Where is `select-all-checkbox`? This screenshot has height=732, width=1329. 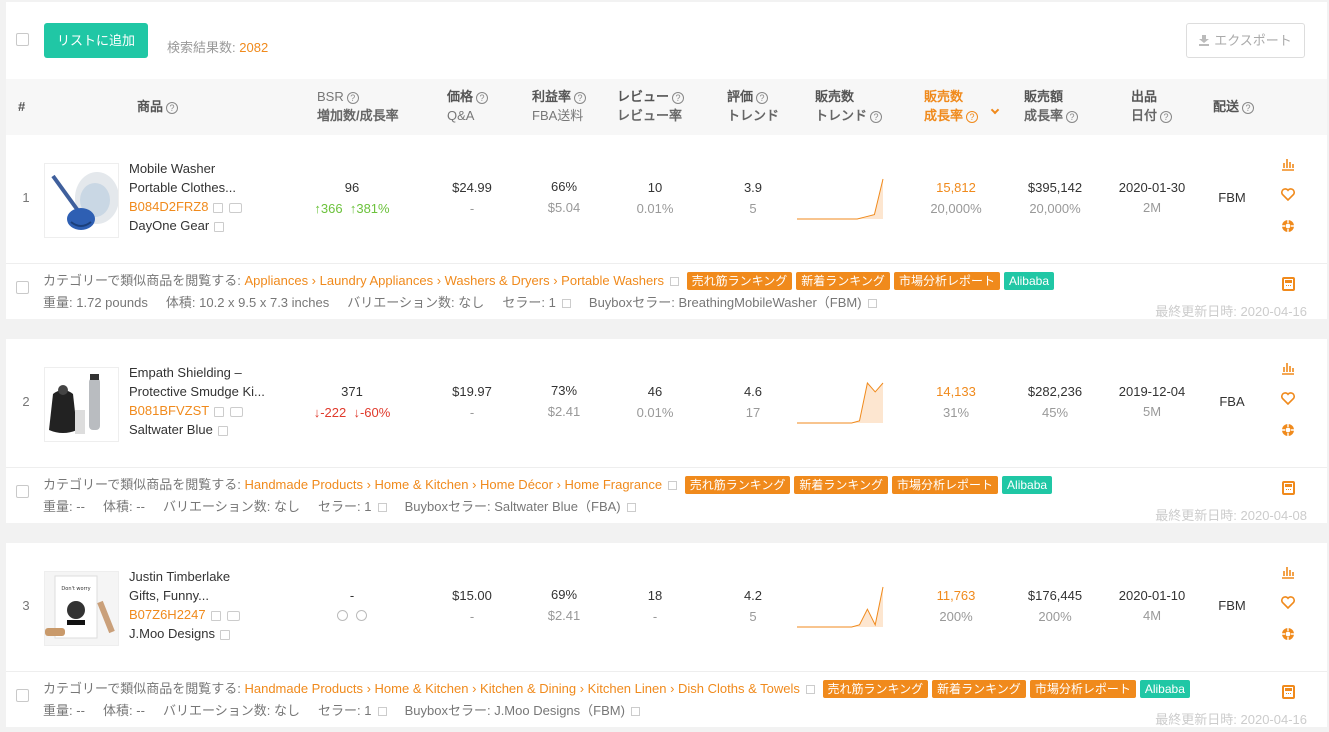 select-all-checkbox is located at coordinates (22, 39).